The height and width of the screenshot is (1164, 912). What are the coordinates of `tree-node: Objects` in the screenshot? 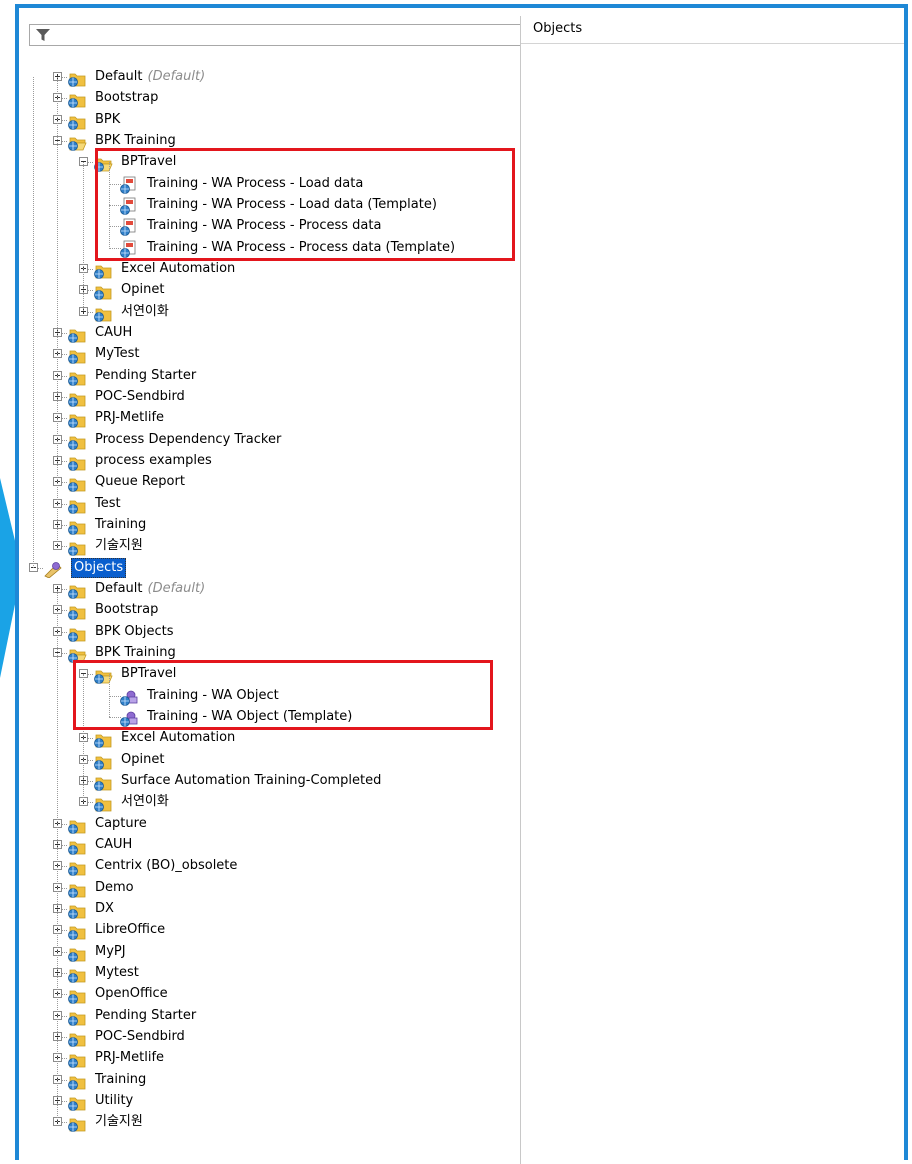 It's located at (275, 568).